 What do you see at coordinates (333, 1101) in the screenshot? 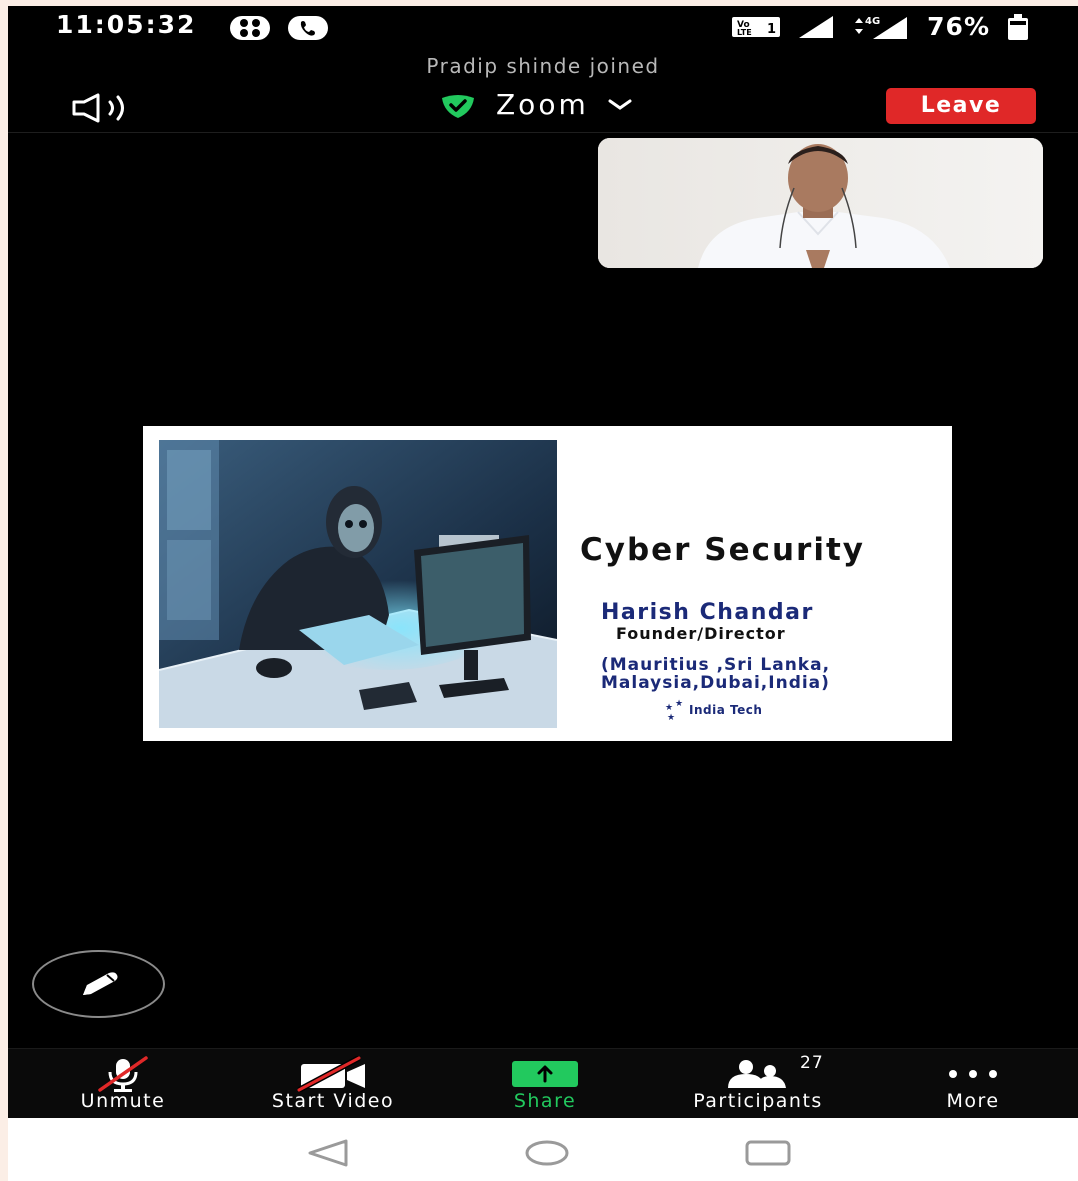
I see `start-video-label: Start Video` at bounding box center [333, 1101].